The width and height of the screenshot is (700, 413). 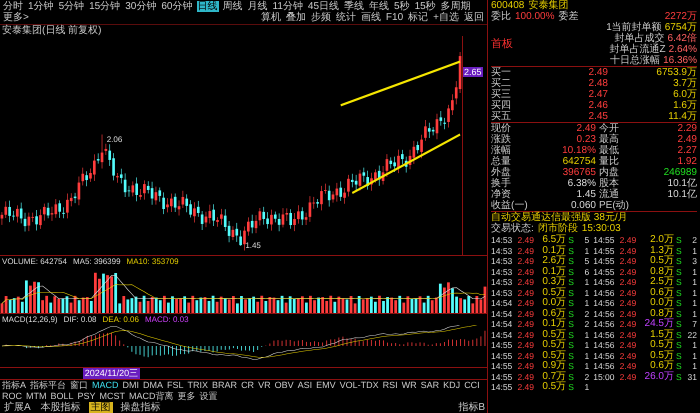 What do you see at coordinates (558, 228) in the screenshot?
I see `trading-status: 闭市阶段` at bounding box center [558, 228].